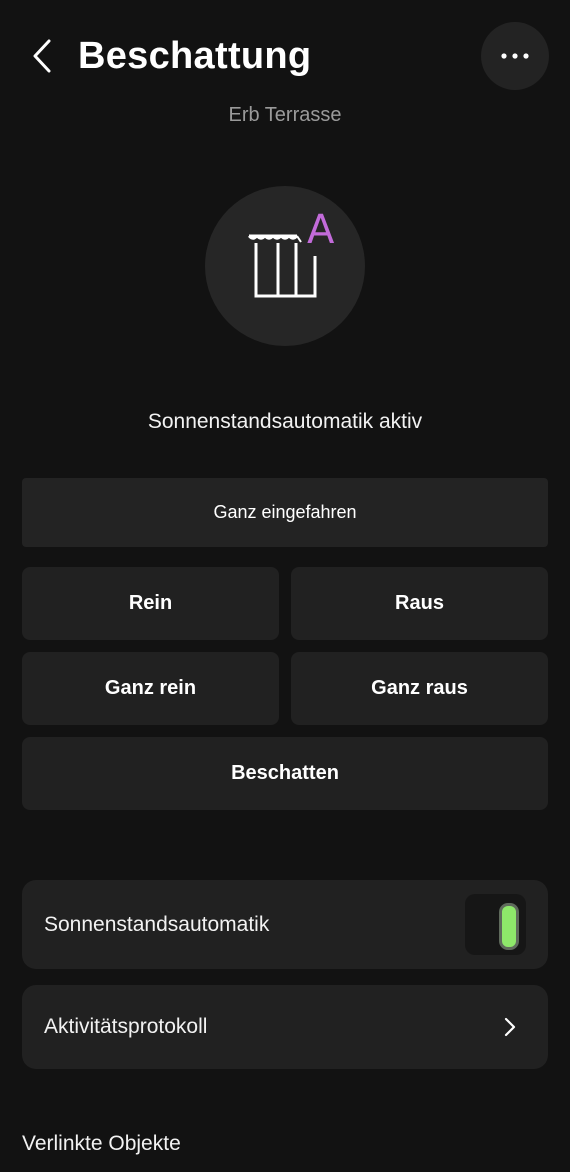 The width and height of the screenshot is (570, 1172). What do you see at coordinates (285, 1027) in the screenshot?
I see `activity-log-row: Aktivitätsprotokoll` at bounding box center [285, 1027].